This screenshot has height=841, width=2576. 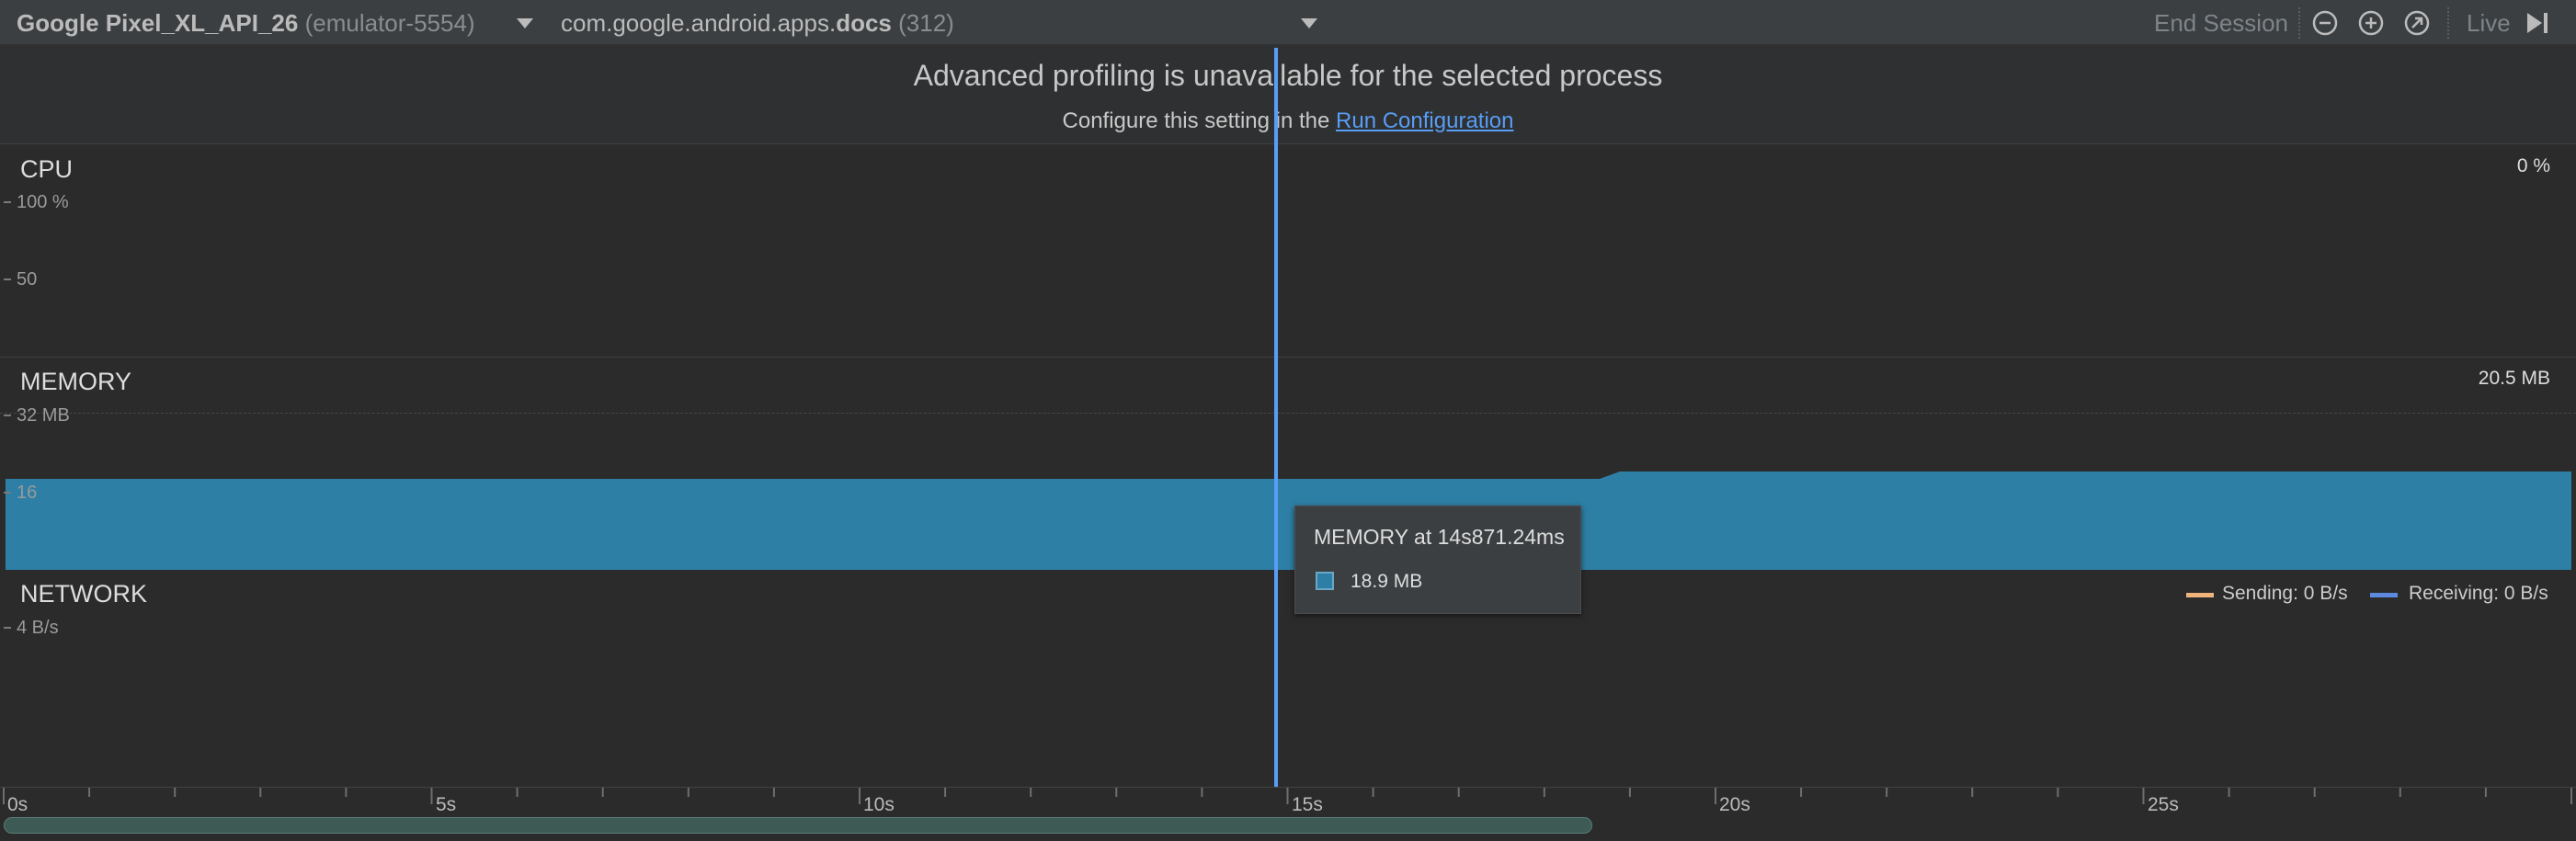 What do you see at coordinates (2537, 23) in the screenshot?
I see `jump-to-live-icon` at bounding box center [2537, 23].